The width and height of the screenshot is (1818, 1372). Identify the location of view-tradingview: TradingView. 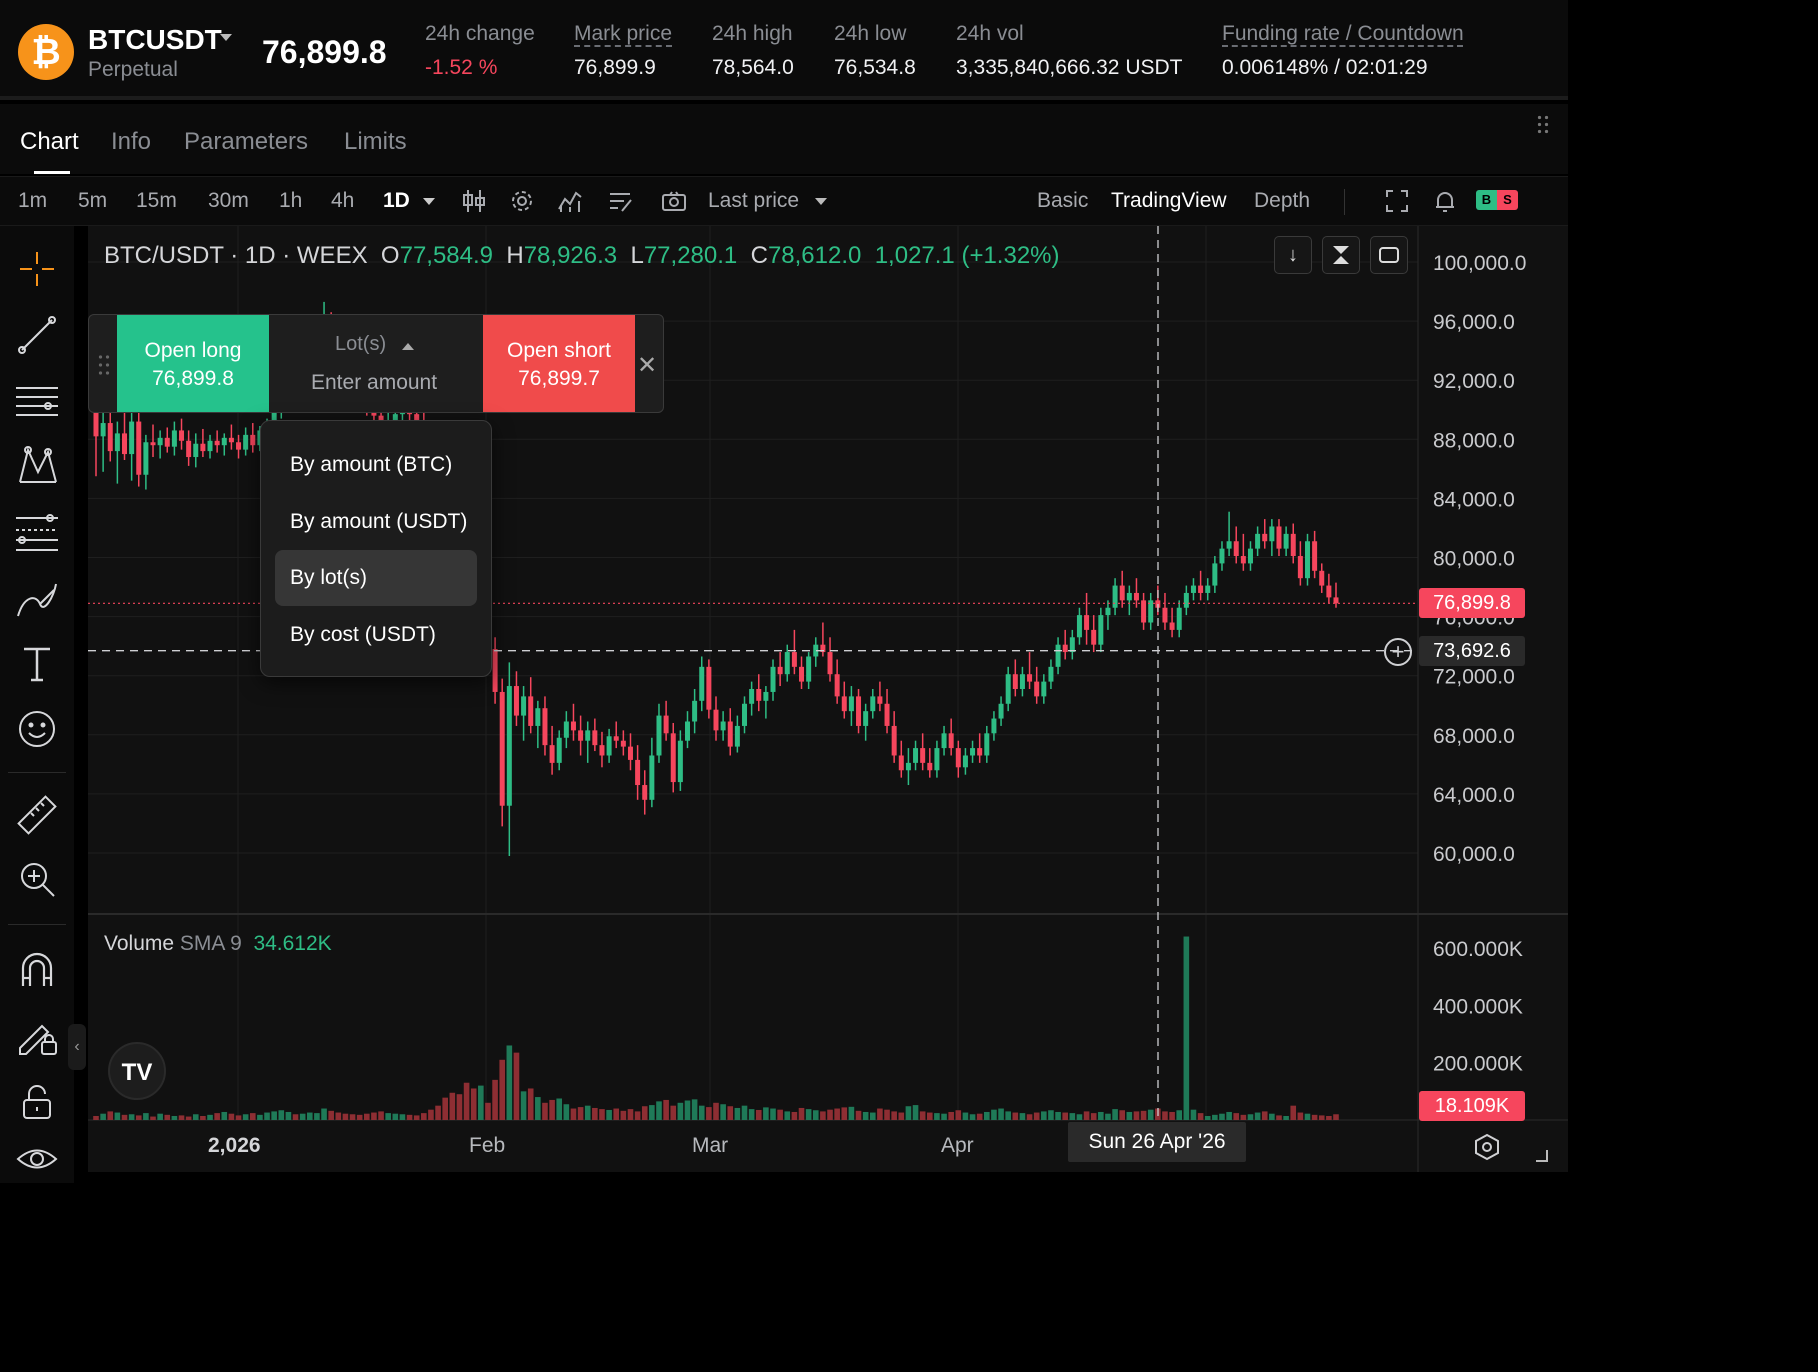
(1169, 201).